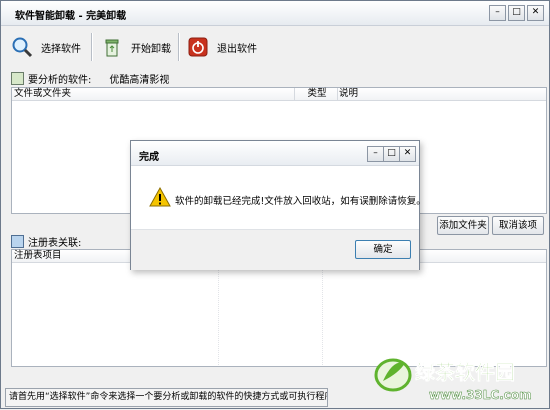 The height and width of the screenshot is (410, 550). What do you see at coordinates (375, 154) in the screenshot?
I see `dialog-minimize-button: –` at bounding box center [375, 154].